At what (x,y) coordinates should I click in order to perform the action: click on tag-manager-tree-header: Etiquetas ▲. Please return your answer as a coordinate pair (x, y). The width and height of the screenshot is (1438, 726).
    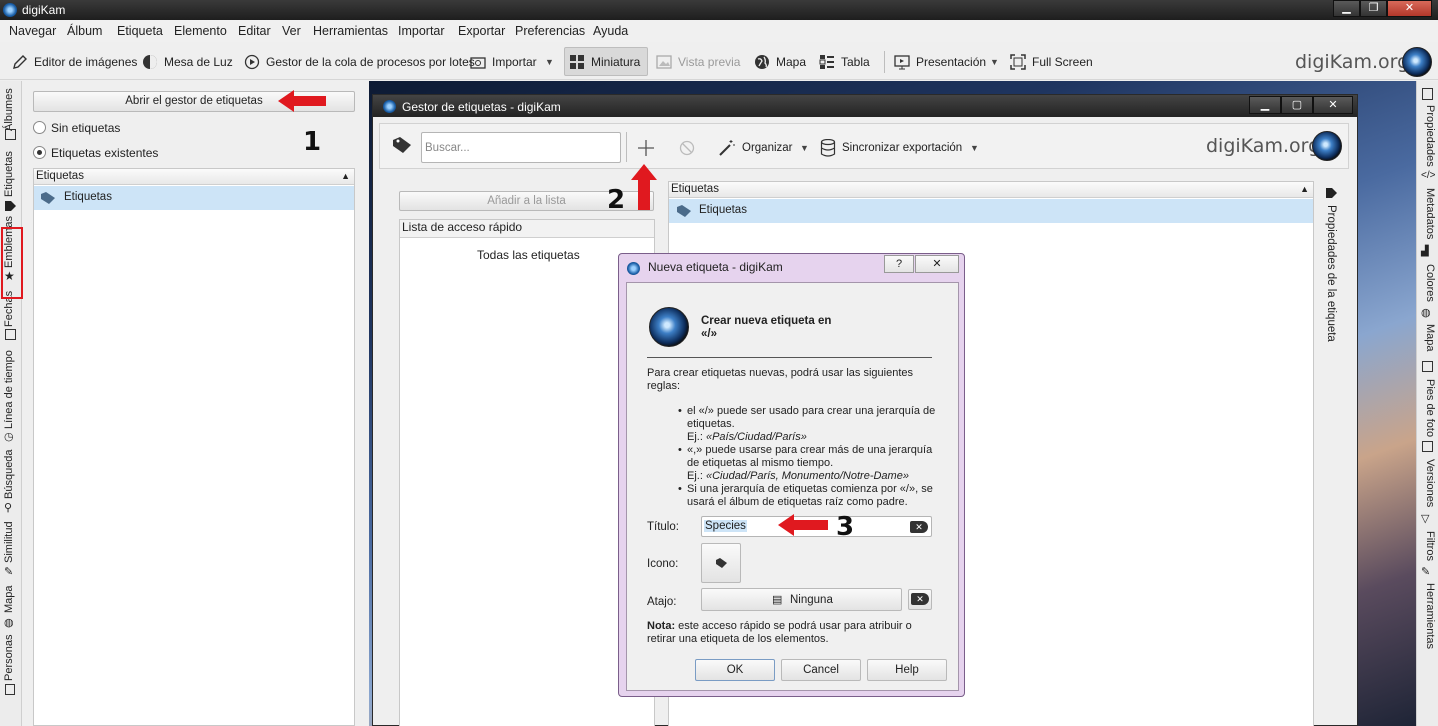
    Looking at the image, I should click on (991, 190).